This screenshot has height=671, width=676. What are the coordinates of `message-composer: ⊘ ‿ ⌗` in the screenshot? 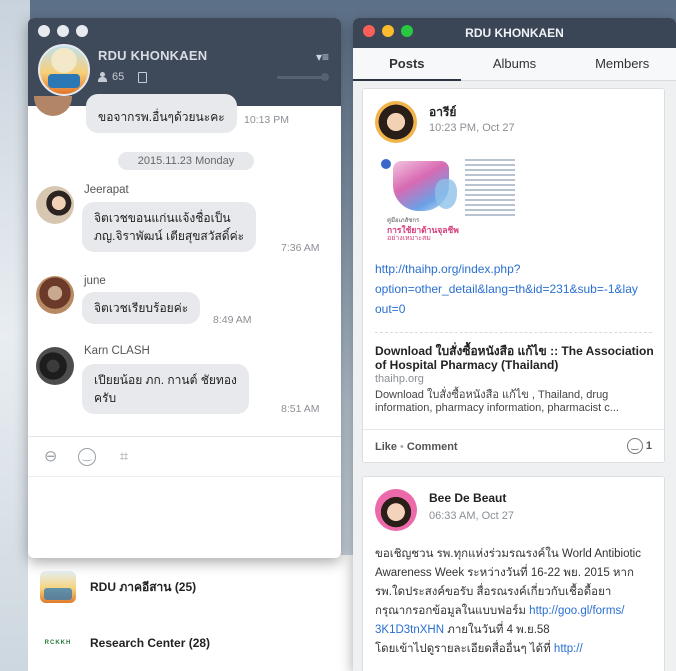 It's located at (184, 497).